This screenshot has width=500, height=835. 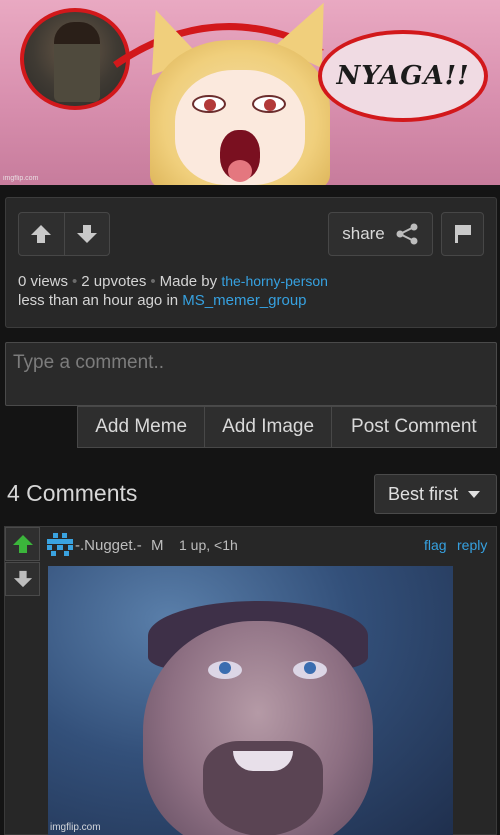 I want to click on man-eye-right, so click(x=310, y=670).